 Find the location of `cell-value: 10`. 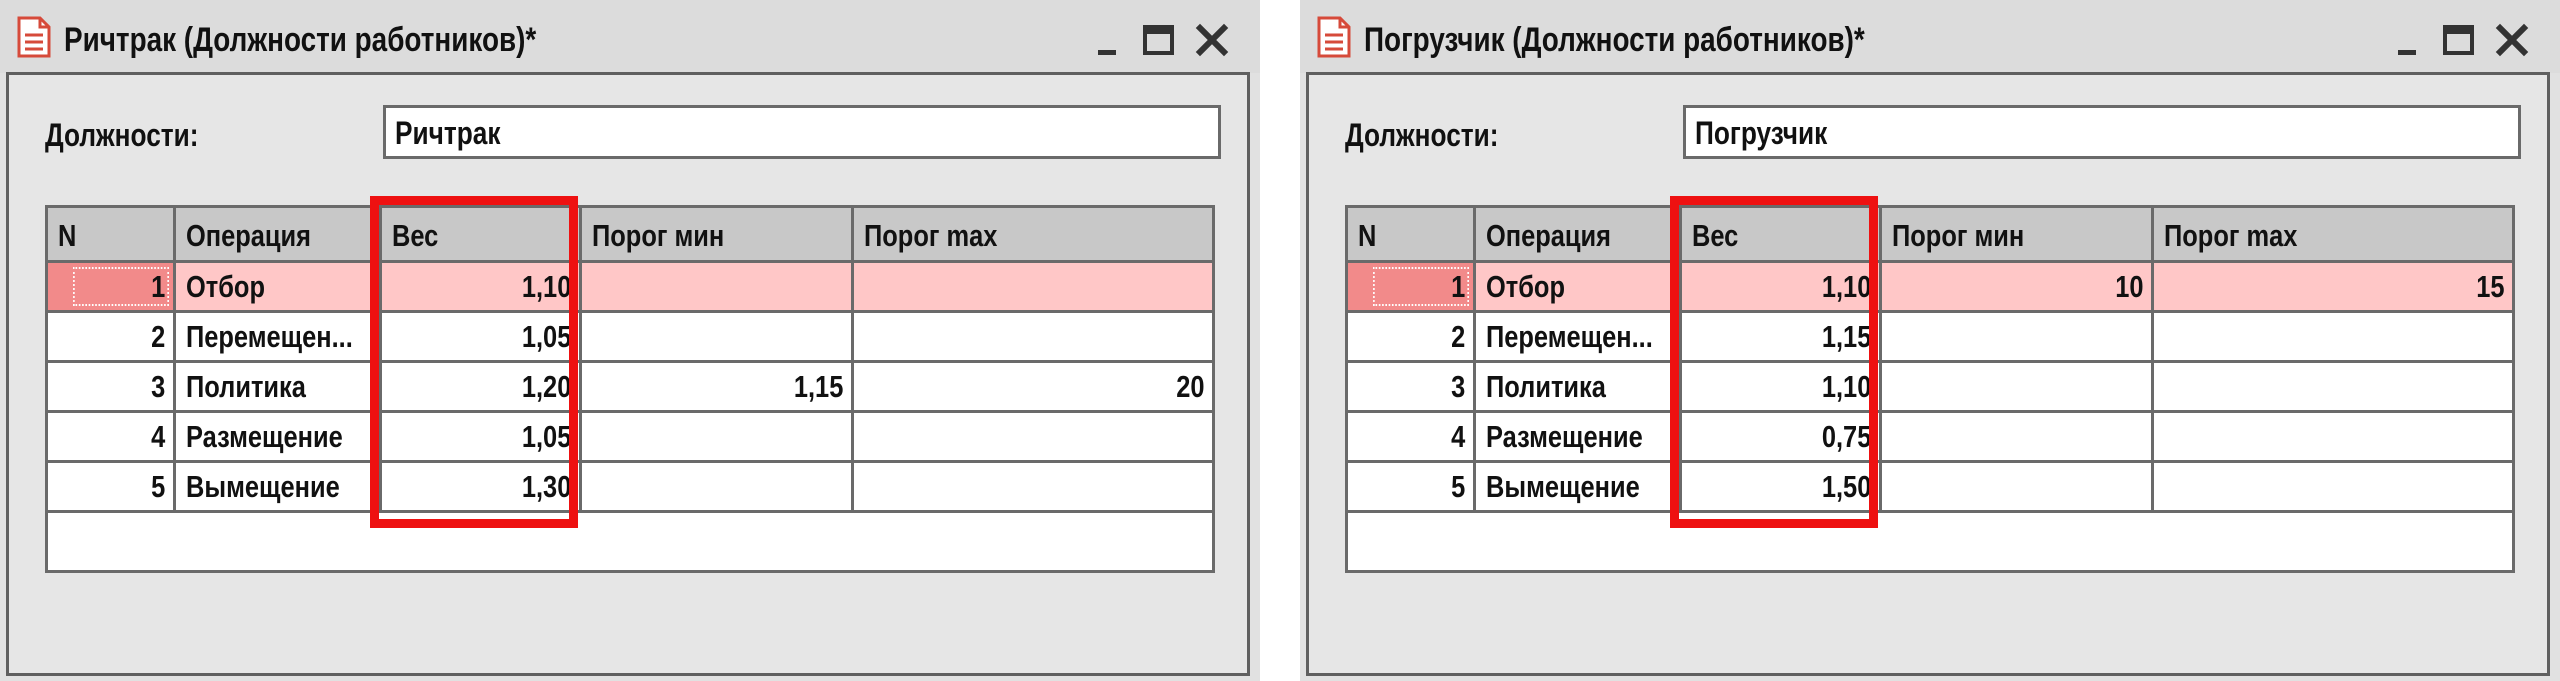

cell-value: 10 is located at coordinates (2128, 286).